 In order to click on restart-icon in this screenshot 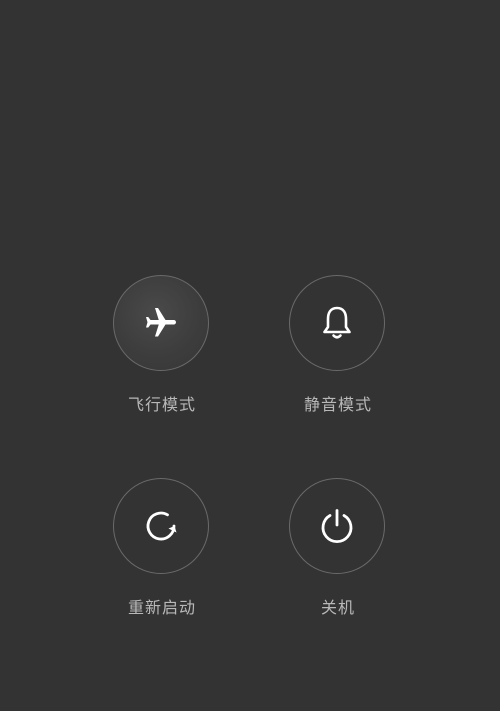, I will do `click(161, 526)`.